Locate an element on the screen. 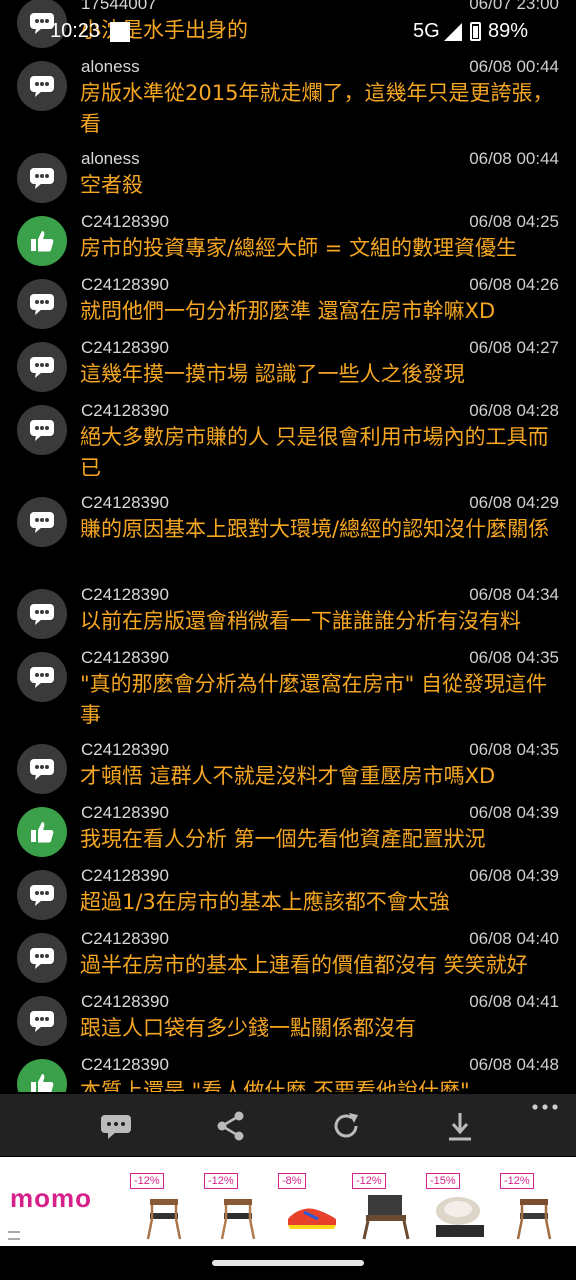  discount-badge: -15% is located at coordinates (443, 1181).